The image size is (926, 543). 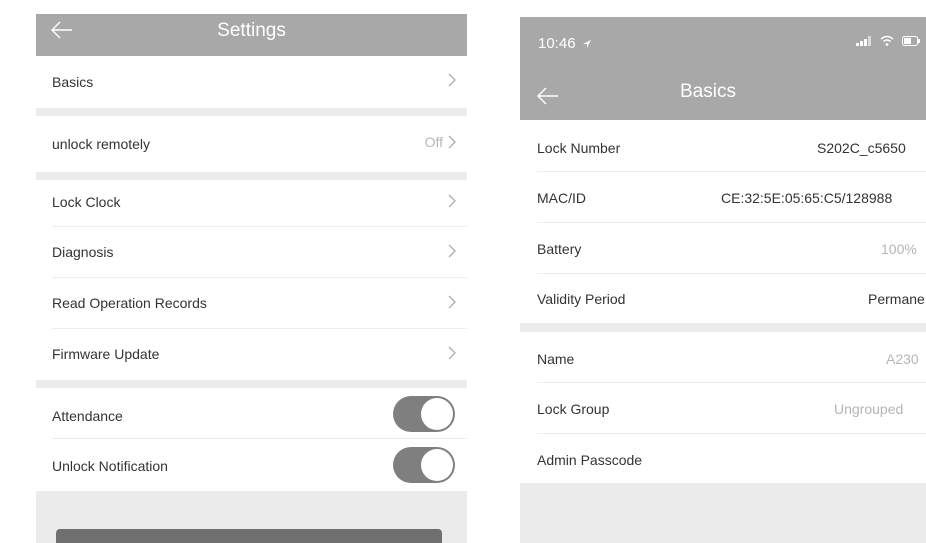 What do you see at coordinates (581, 299) in the screenshot?
I see `row-label: Validity Period` at bounding box center [581, 299].